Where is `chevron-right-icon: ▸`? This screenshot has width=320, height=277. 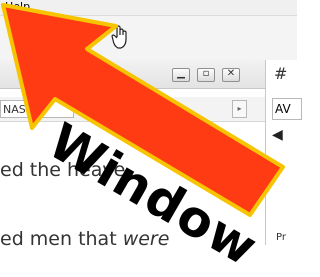
chevron-right-icon: ▸ is located at coordinates (239, 108).